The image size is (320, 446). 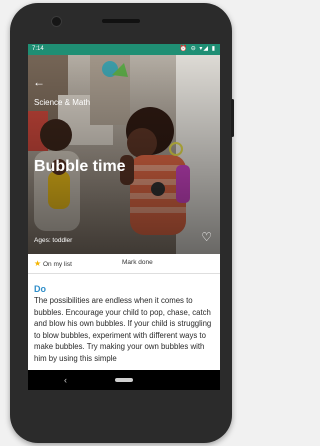 I want to click on activity-title: Bubble time, so click(x=80, y=166).